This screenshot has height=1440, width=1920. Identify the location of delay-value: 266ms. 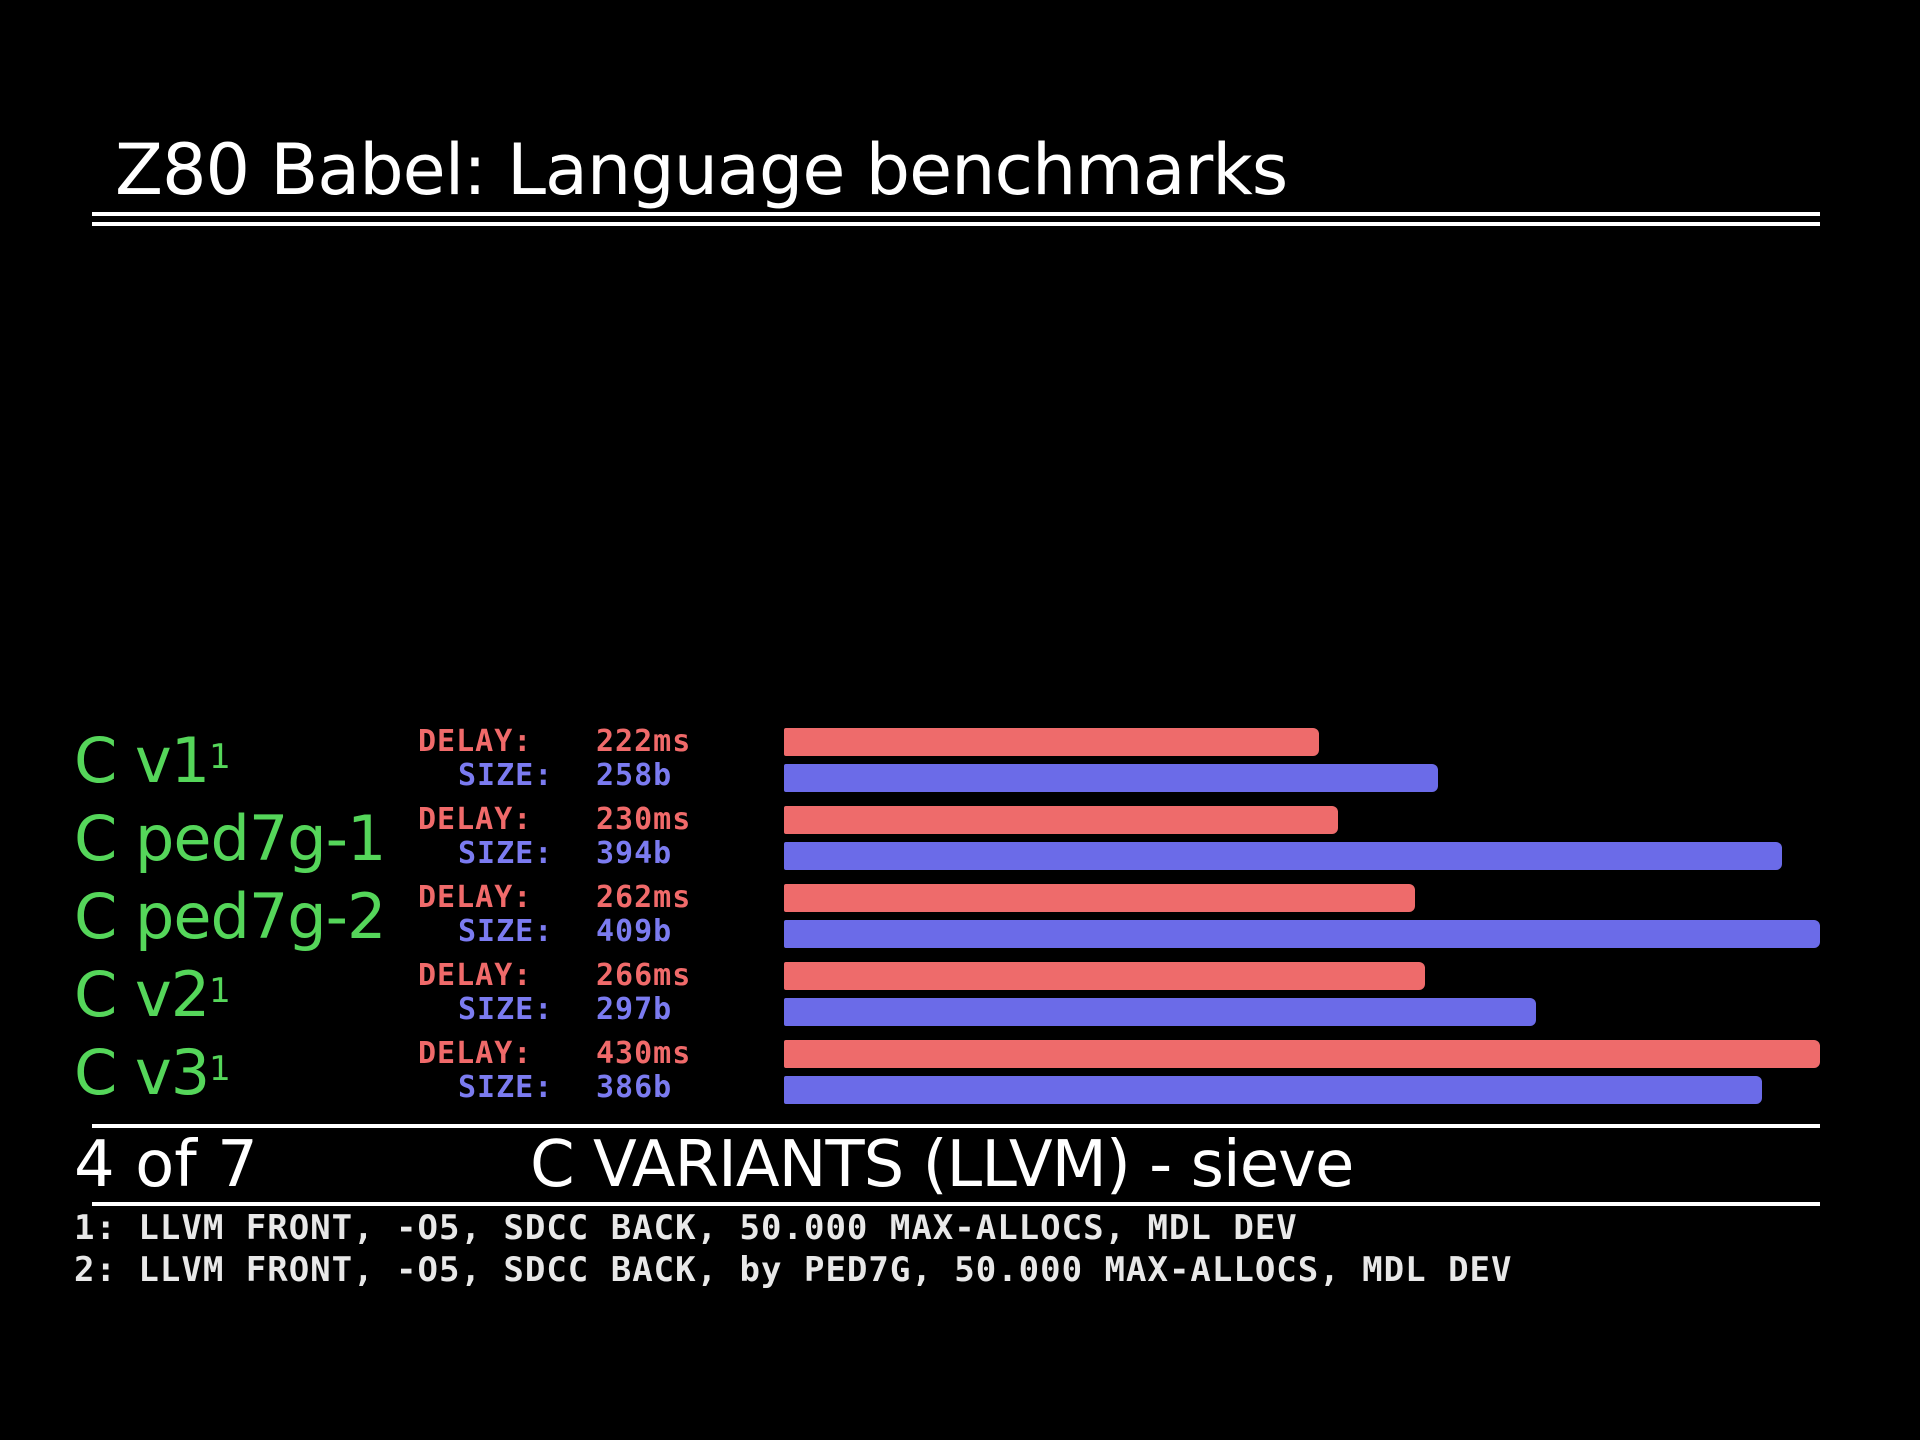
(644, 975).